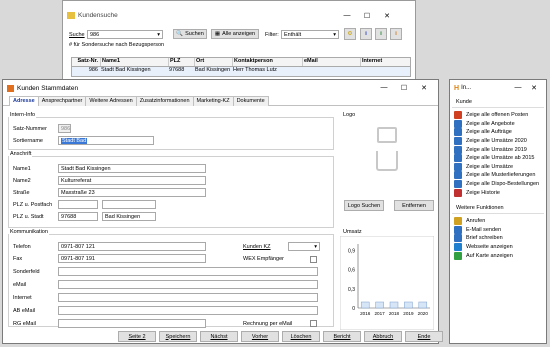 This screenshot has height=347, width=550. What do you see at coordinates (117, 45) in the screenshot?
I see `search-hint: # für Sondersuche nach Bezugsperson` at bounding box center [117, 45].